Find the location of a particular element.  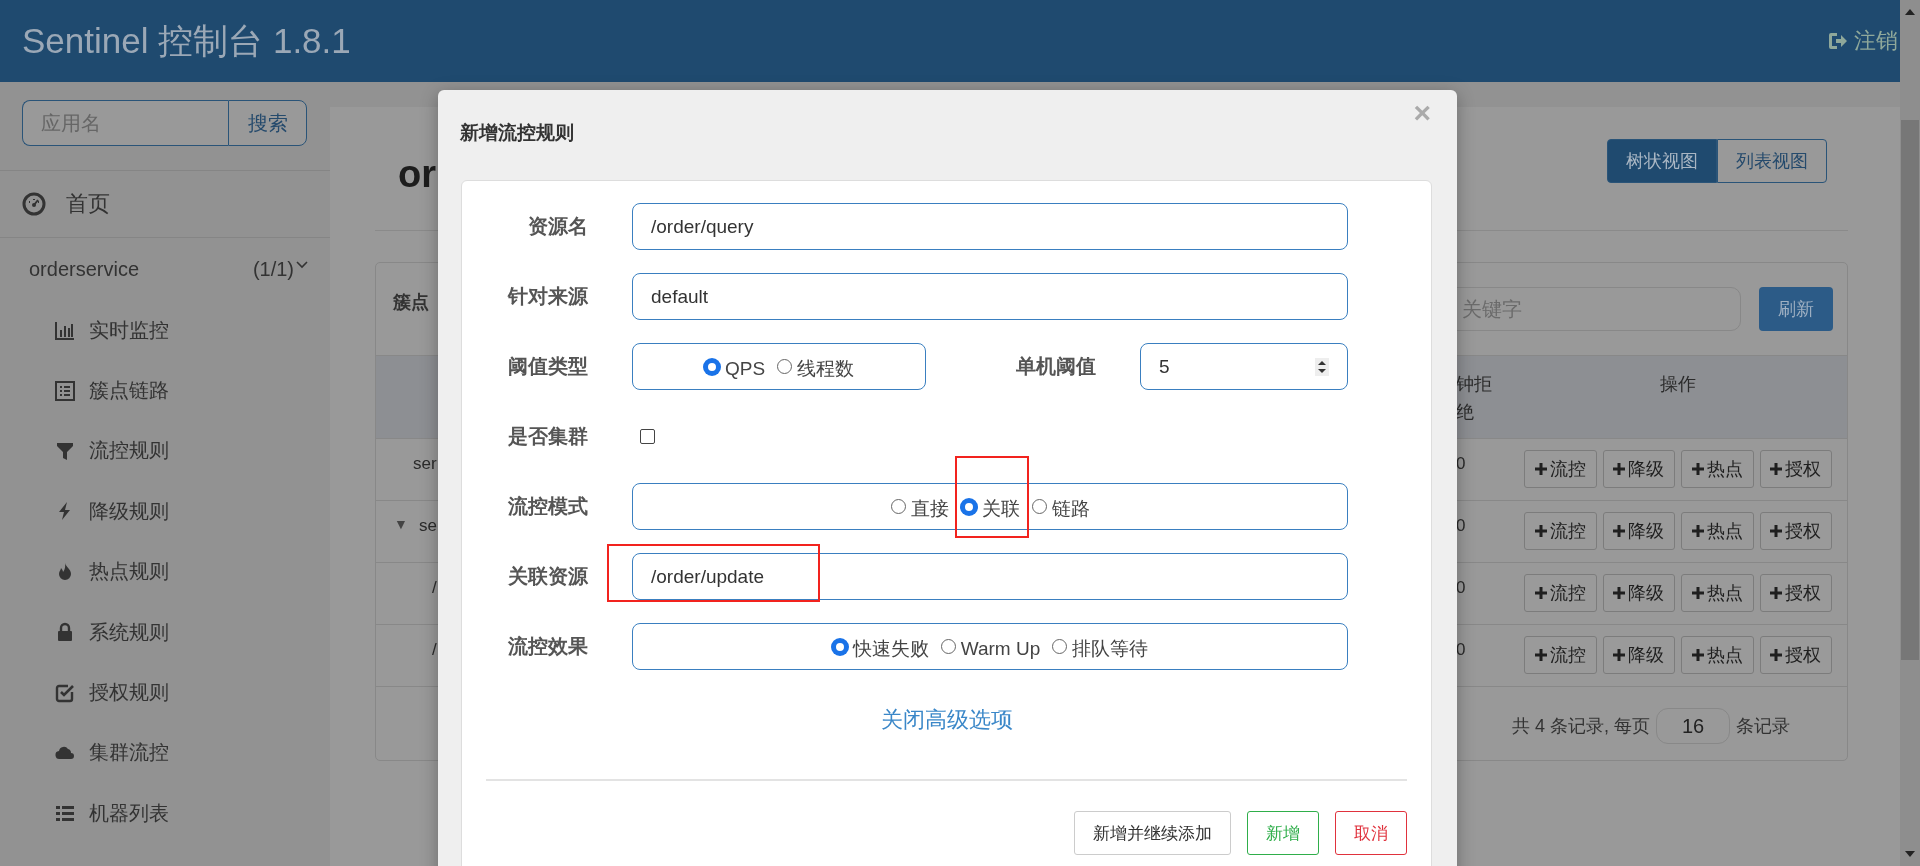

text-field: default is located at coordinates (990, 296).